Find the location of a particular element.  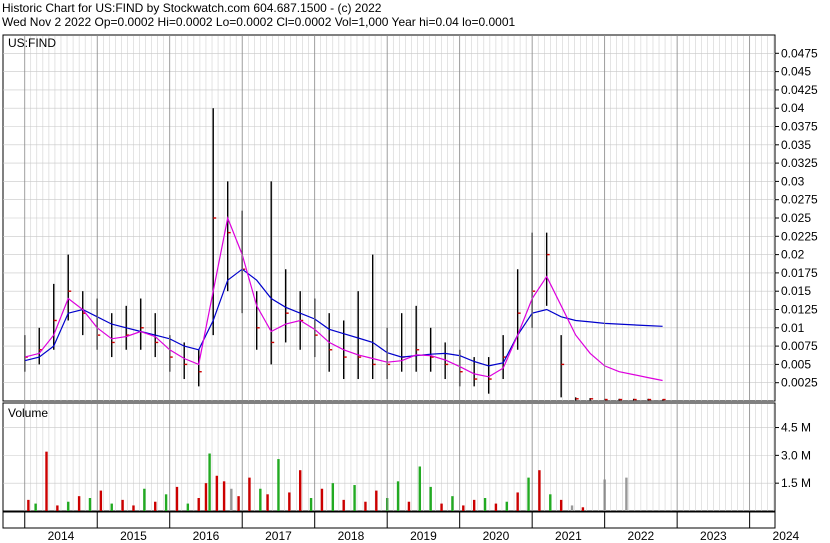

y-tick-label: 0.005 is located at coordinates (796, 364).